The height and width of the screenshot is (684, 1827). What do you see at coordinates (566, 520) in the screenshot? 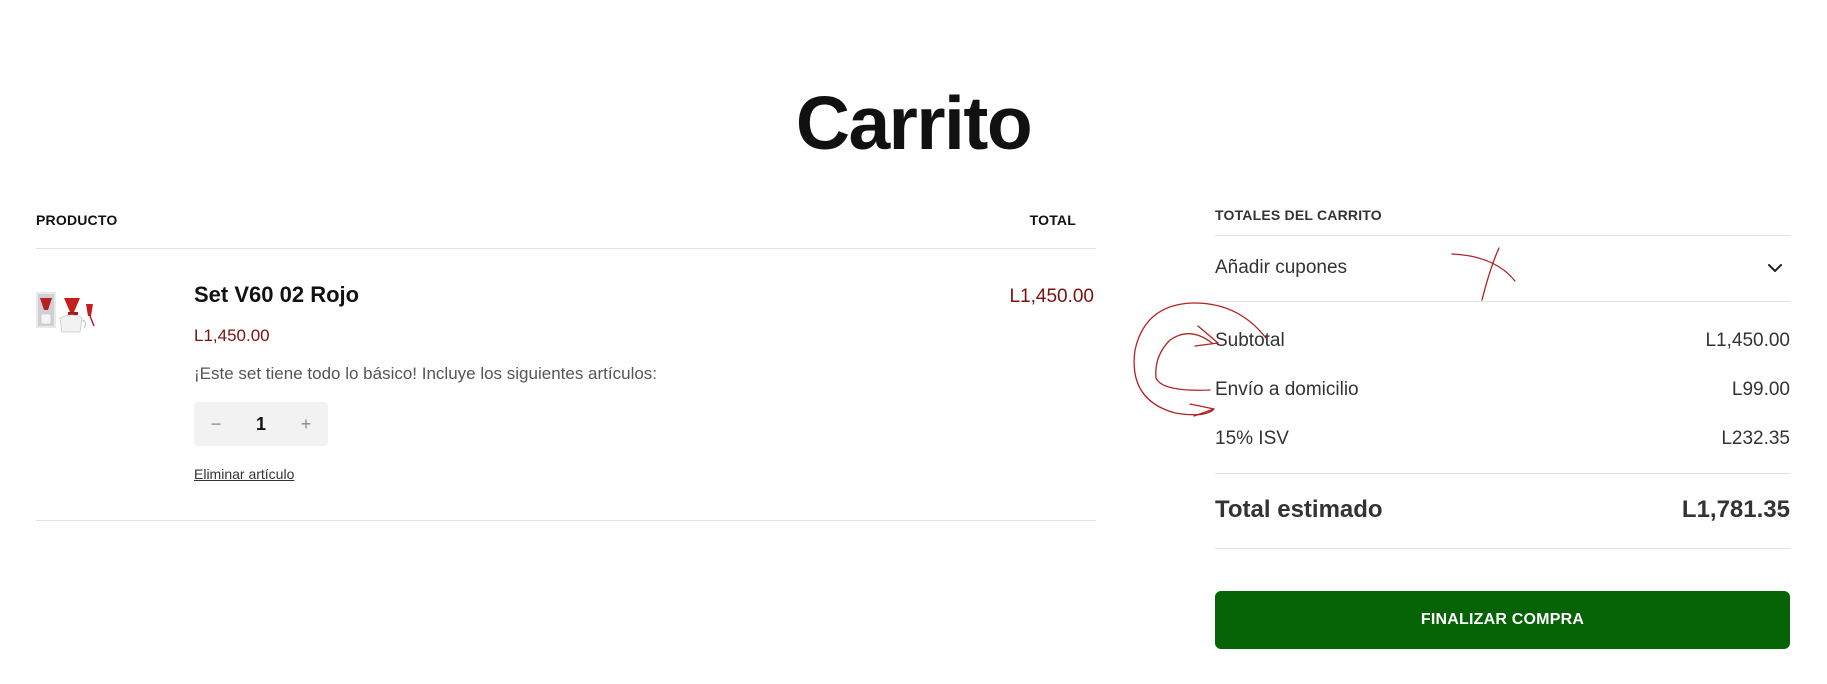
I see `table-bottom-divider` at bounding box center [566, 520].